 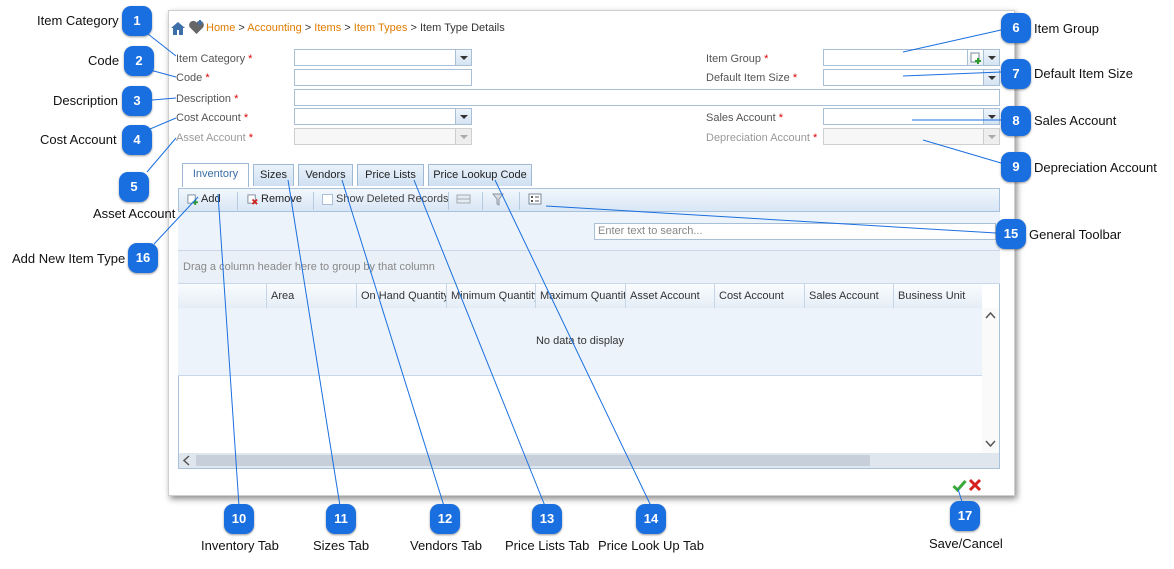 I want to click on column-header, so click(x=222, y=296).